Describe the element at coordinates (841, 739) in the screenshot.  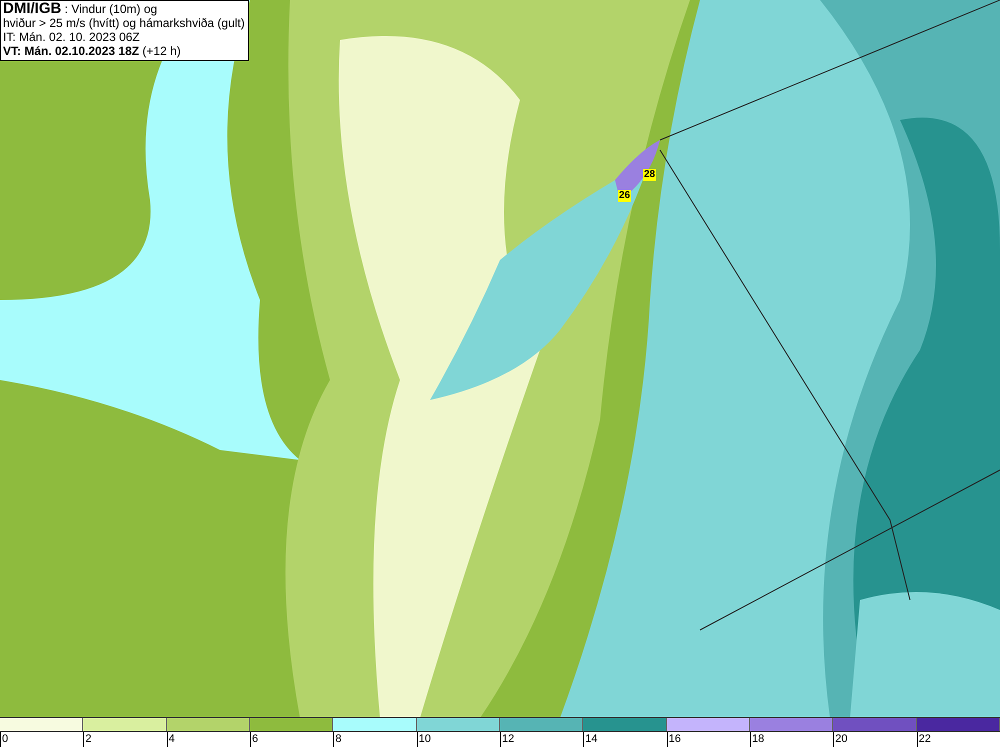
I see `legend-label: 20` at that location.